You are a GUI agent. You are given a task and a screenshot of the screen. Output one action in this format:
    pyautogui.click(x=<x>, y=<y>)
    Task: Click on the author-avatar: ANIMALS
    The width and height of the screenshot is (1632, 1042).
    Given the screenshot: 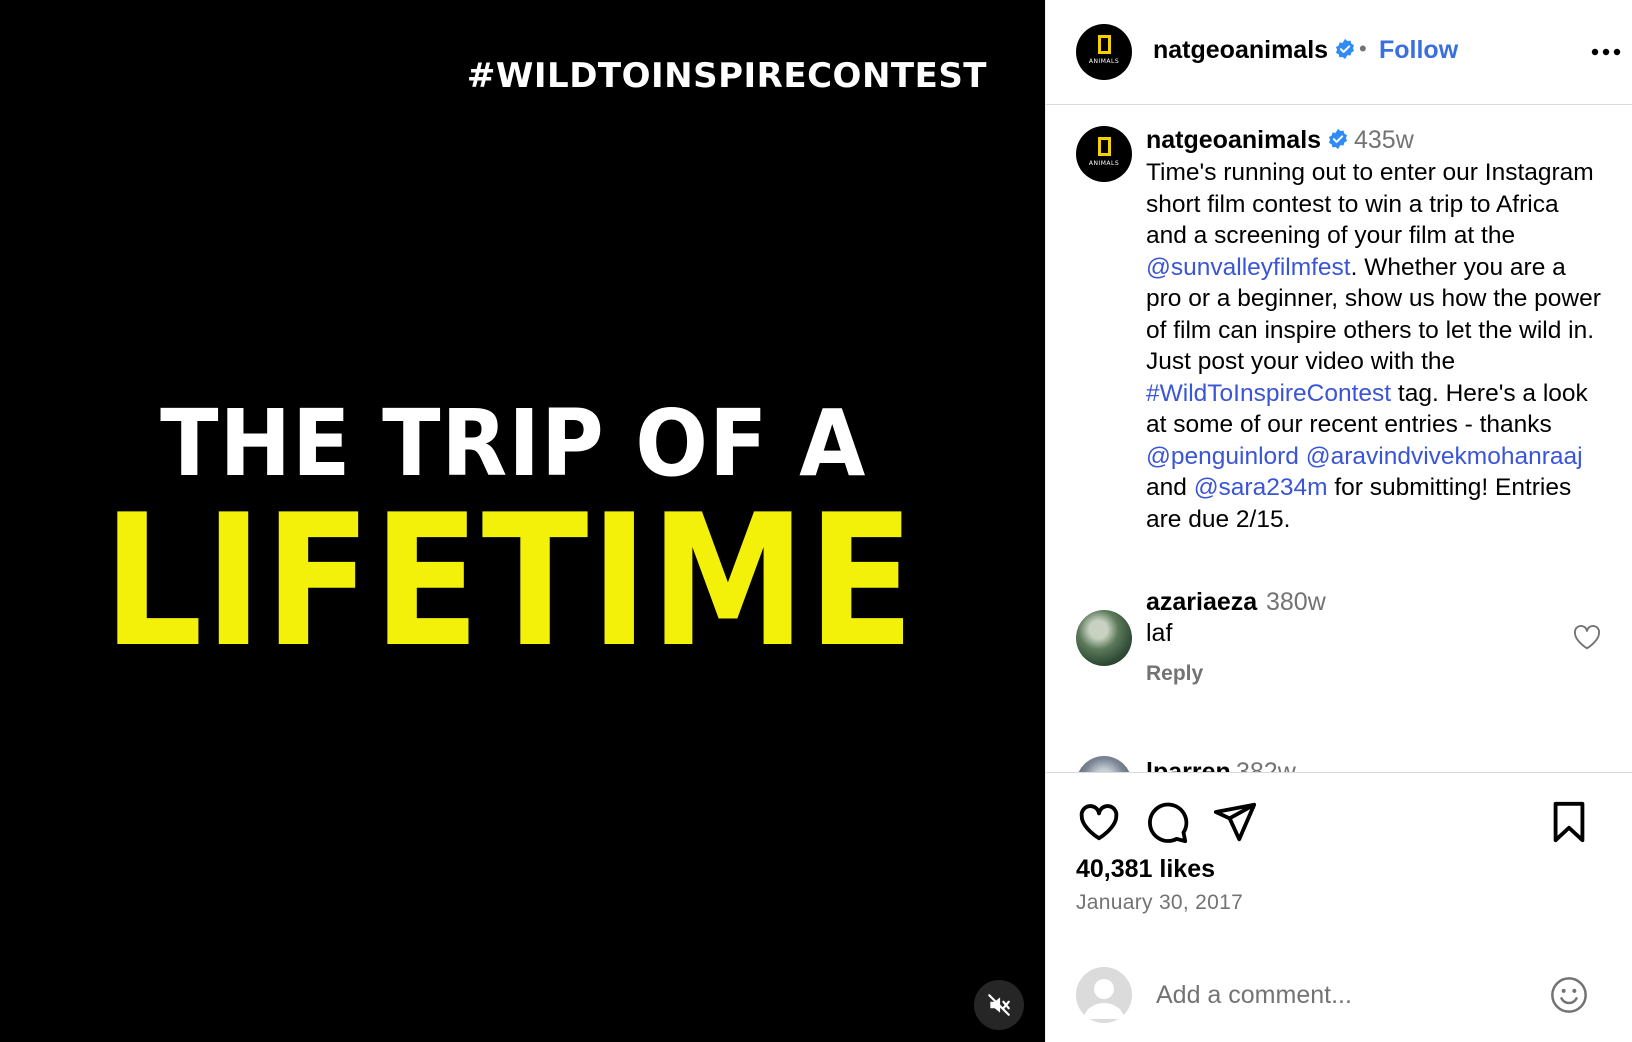 What is the action you would take?
    pyautogui.click(x=1104, y=52)
    